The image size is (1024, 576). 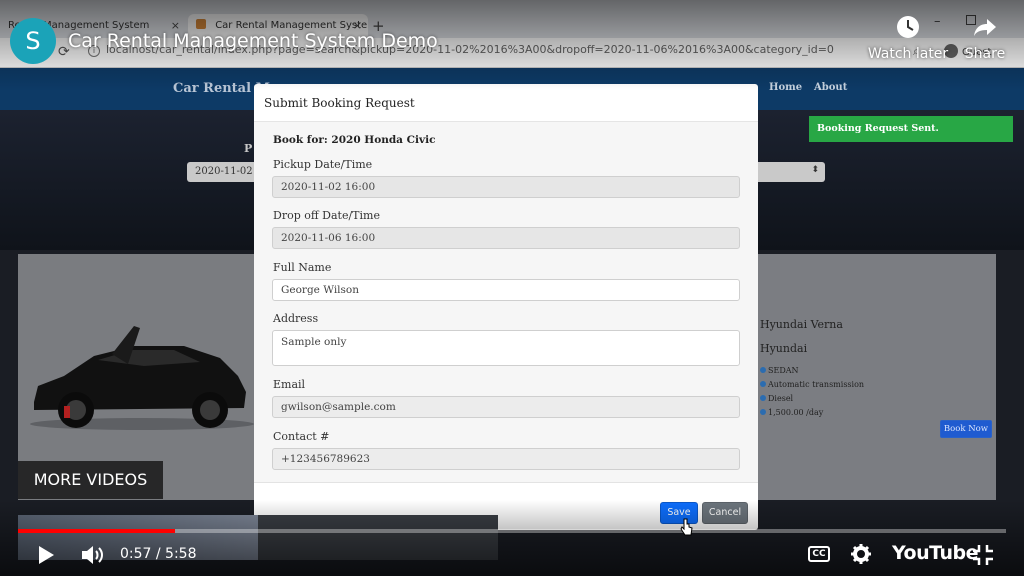 I want to click on tag-icon, so click(x=763, y=412).